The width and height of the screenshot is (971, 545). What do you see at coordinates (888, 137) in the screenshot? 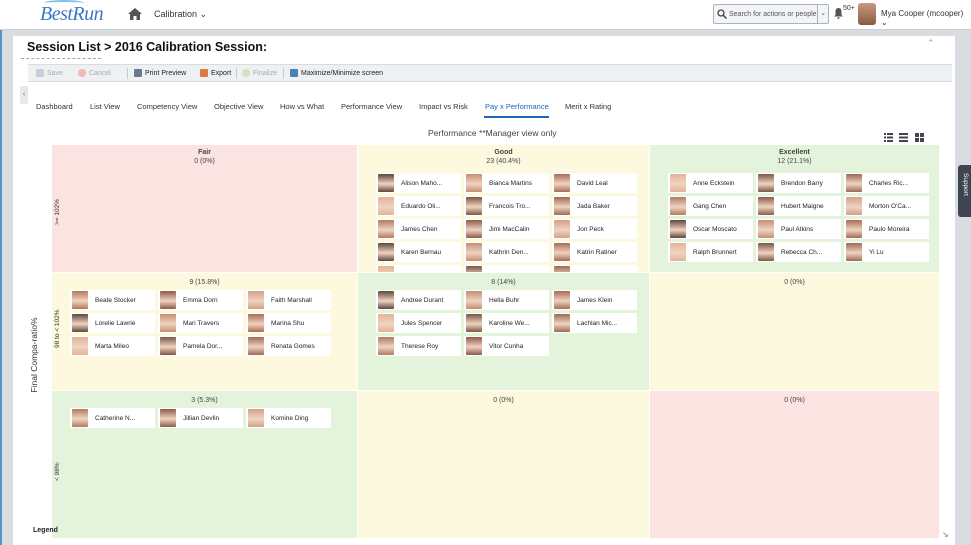
I see `list-view-icon` at bounding box center [888, 137].